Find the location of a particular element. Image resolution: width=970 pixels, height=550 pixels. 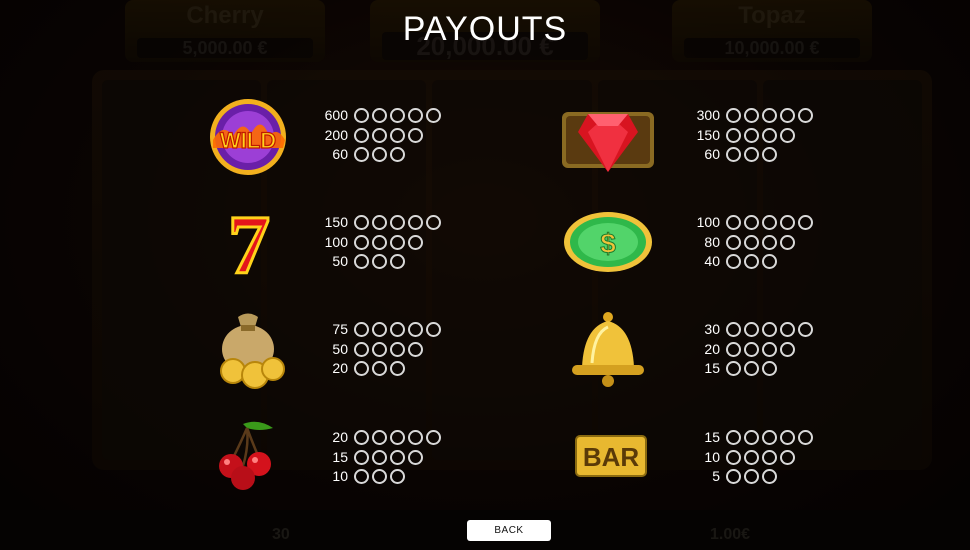

payout-value: 10 is located at coordinates (340, 476).